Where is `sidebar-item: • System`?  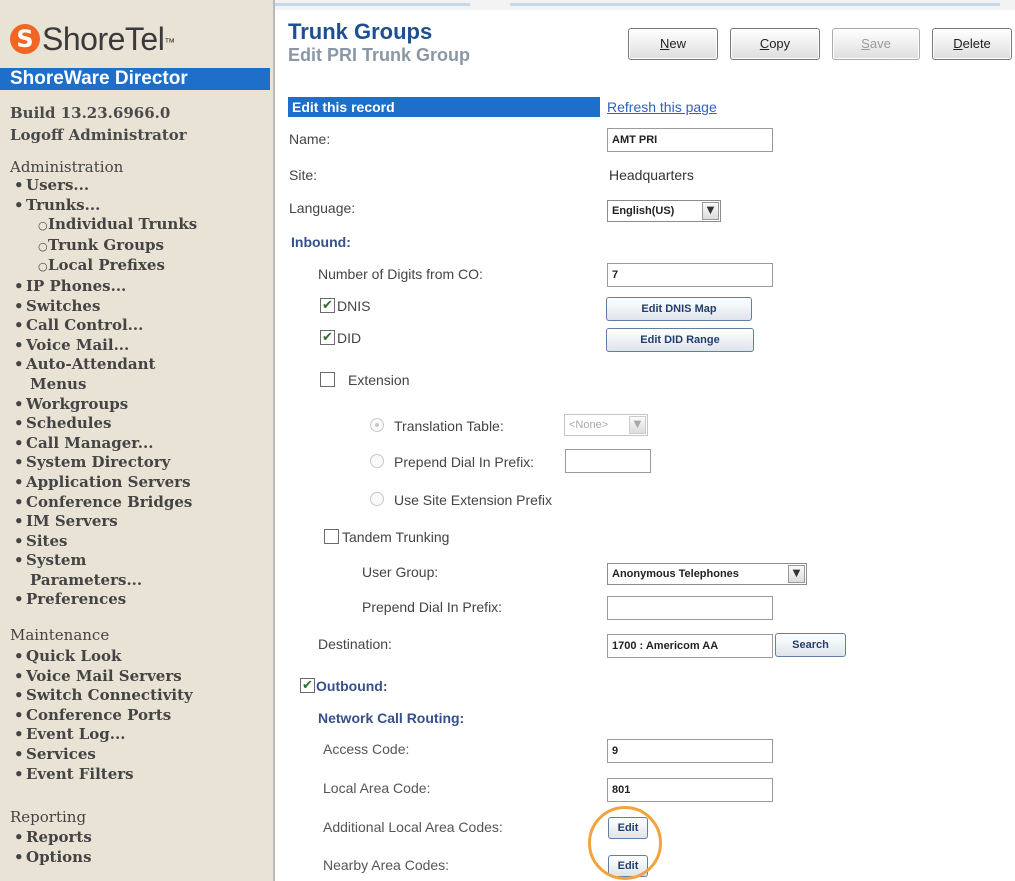 sidebar-item: • System is located at coordinates (103, 561).